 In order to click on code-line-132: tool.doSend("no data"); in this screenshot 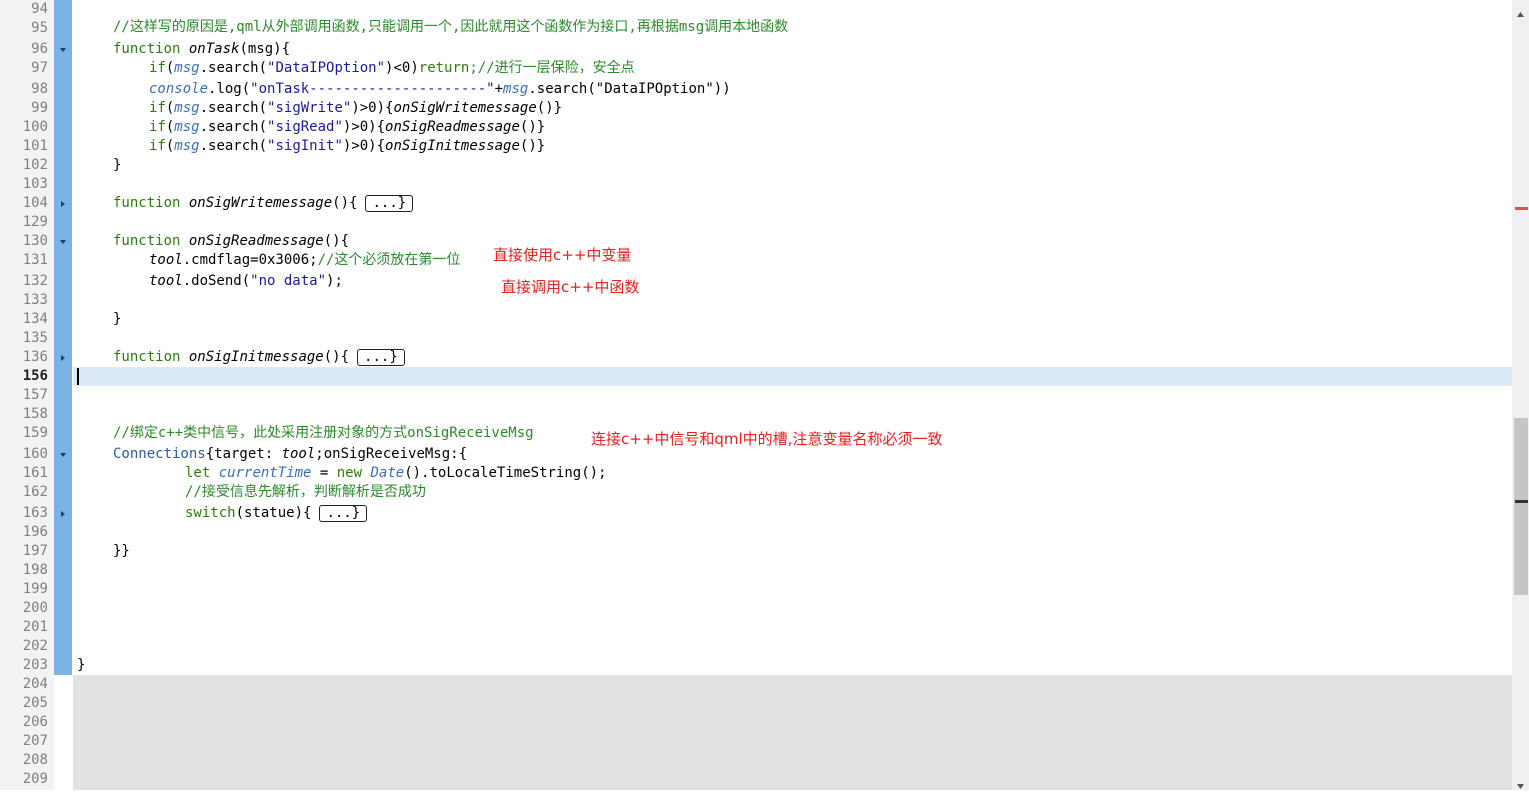, I will do `click(246, 281)`.